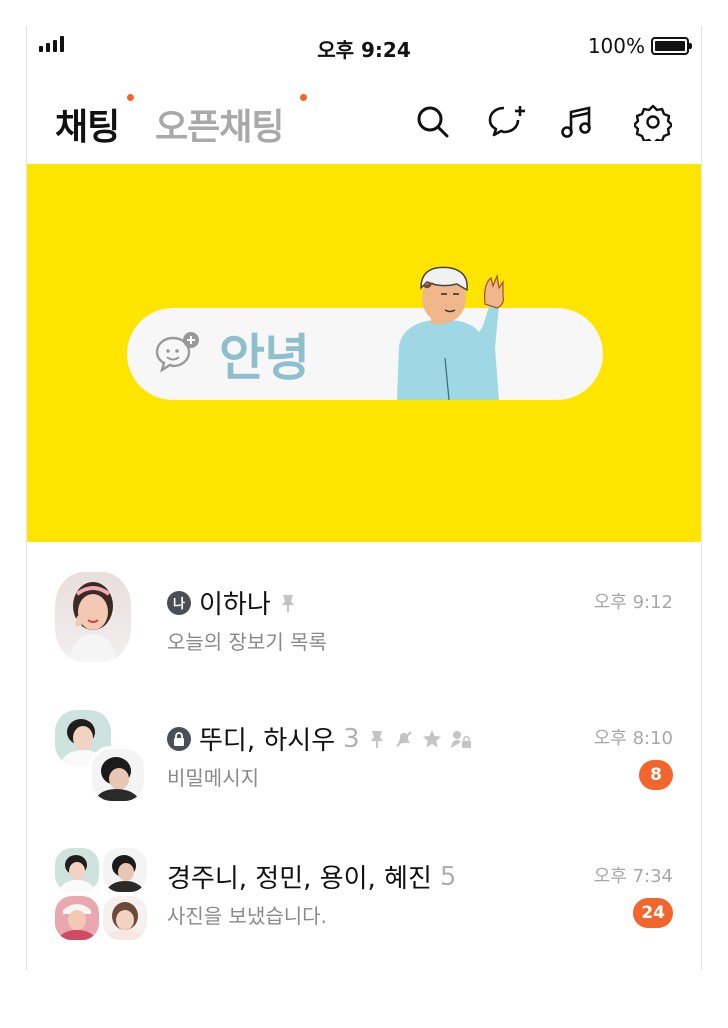  I want to click on new-chat-icon, so click(507, 122).